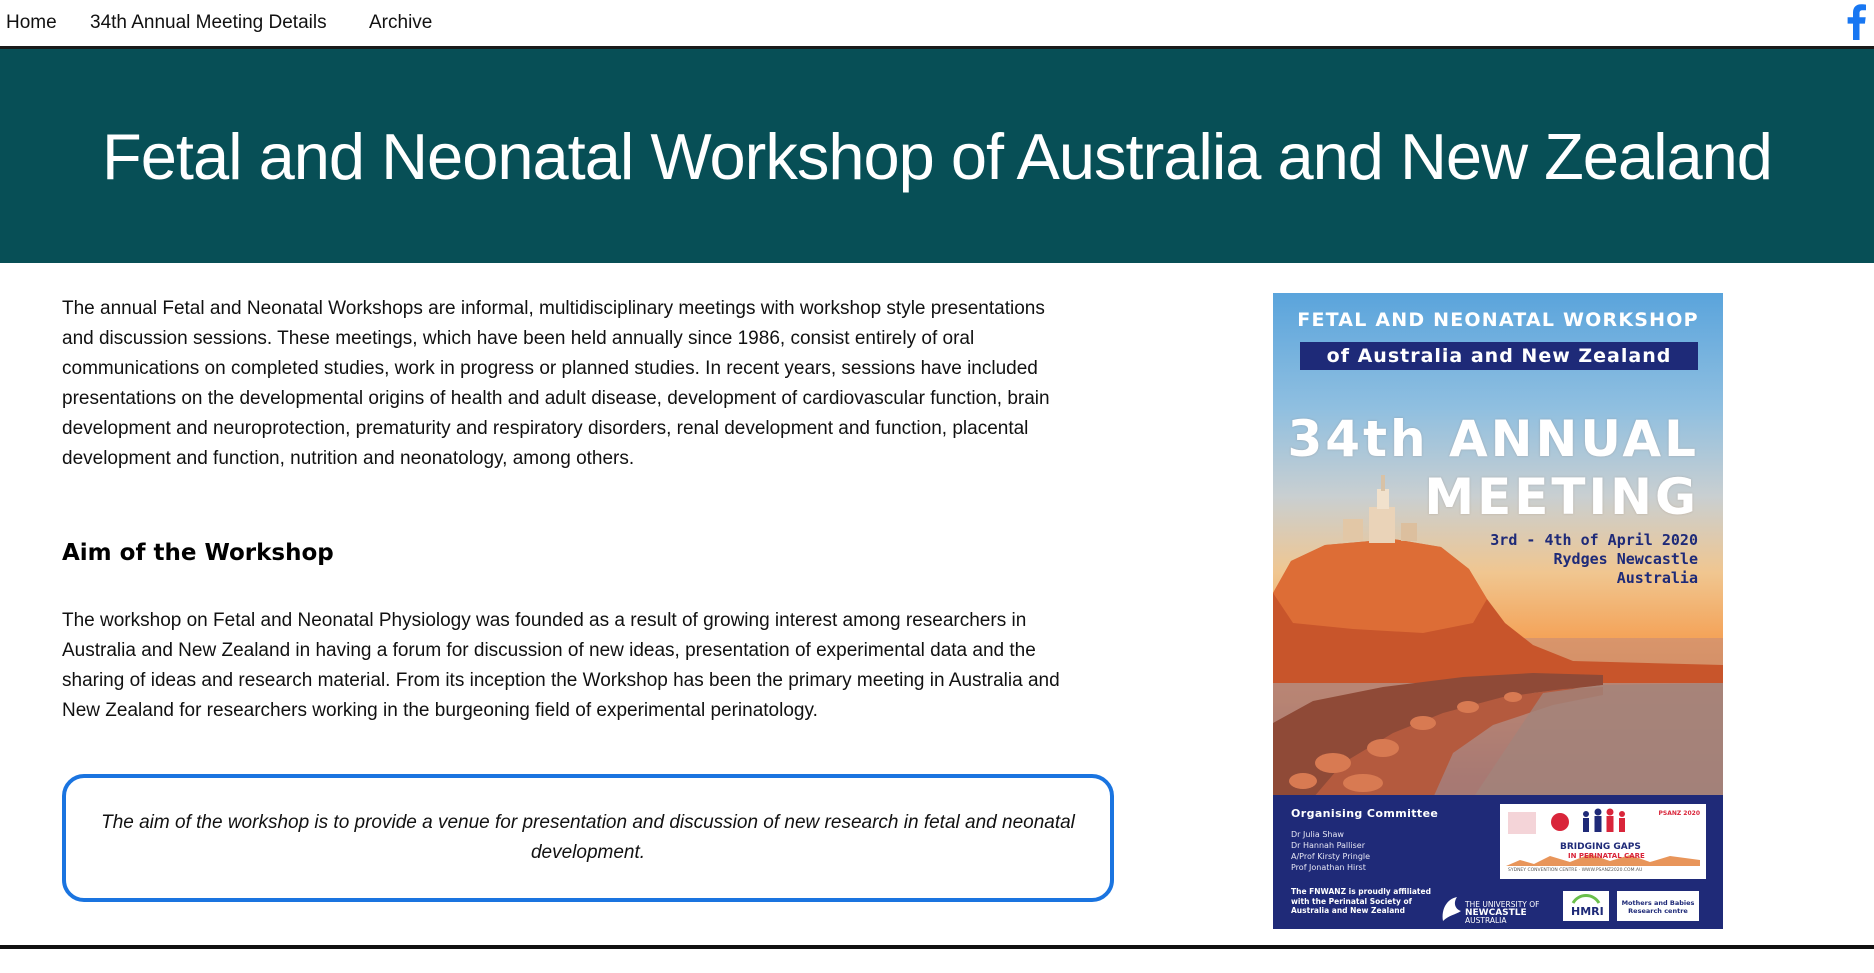  What do you see at coordinates (1451, 909) in the screenshot?
I see `uon-crest-icon` at bounding box center [1451, 909].